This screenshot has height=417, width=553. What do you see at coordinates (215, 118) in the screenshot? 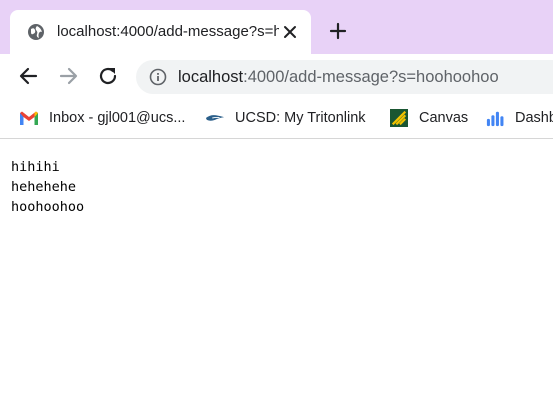
I see `ucsd-icon` at bounding box center [215, 118].